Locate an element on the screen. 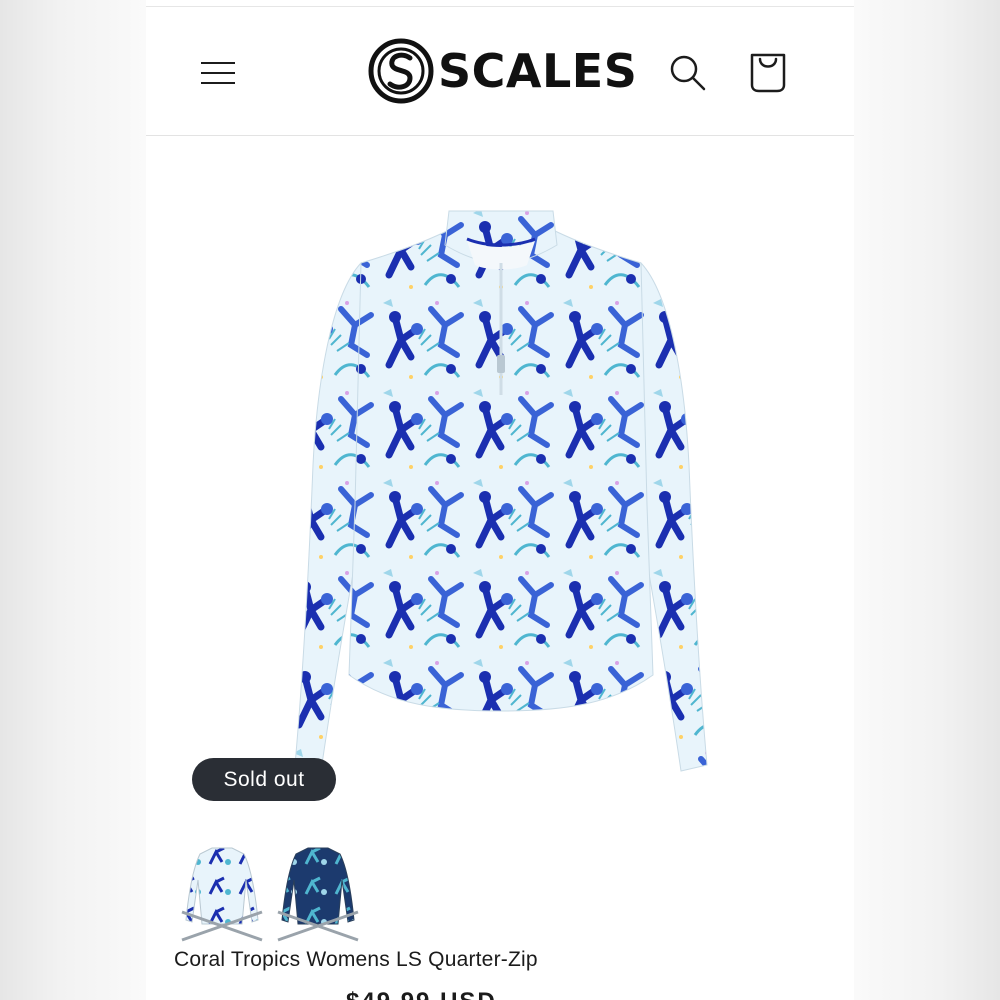 Image resolution: width=1000 pixels, height=1000 pixels. search-icon is located at coordinates (688, 73).